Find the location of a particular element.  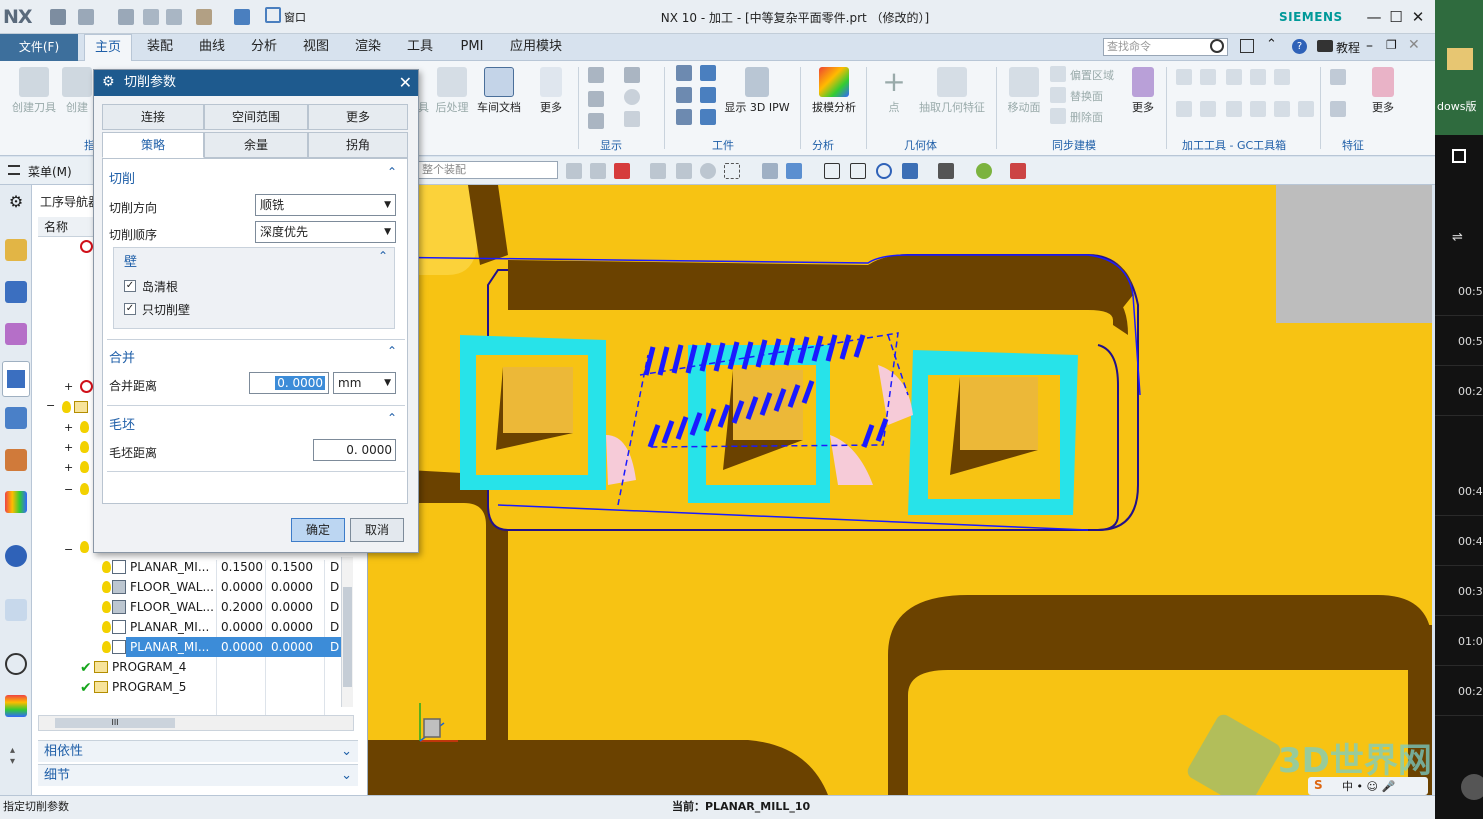

tab-analysis: 分析 is located at coordinates (264, 47).